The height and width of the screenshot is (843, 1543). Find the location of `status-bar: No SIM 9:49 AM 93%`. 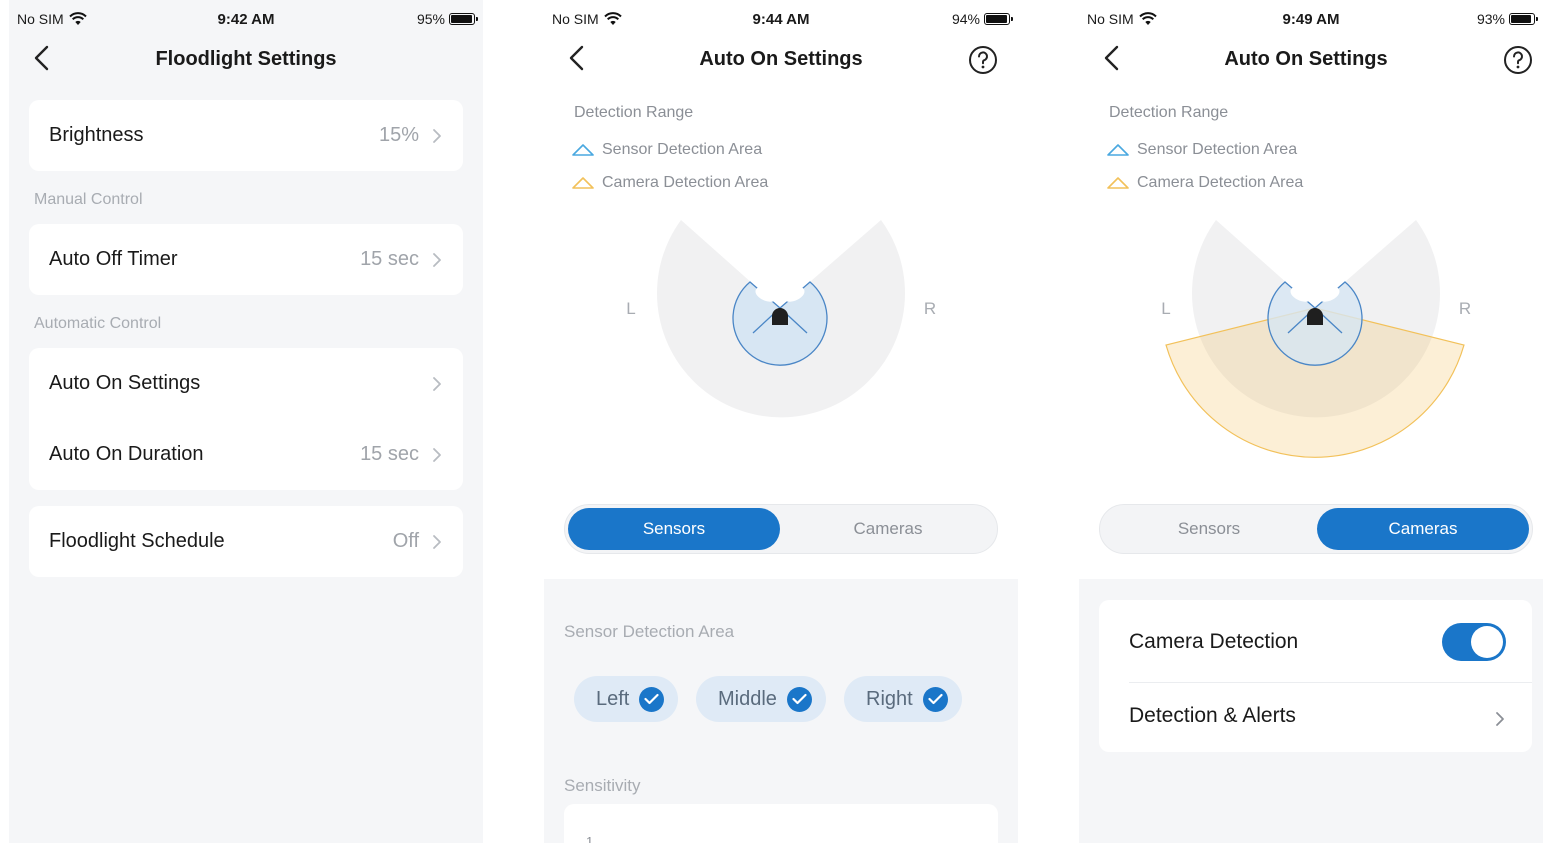

status-bar: No SIM 9:49 AM 93% is located at coordinates (1311, 19).